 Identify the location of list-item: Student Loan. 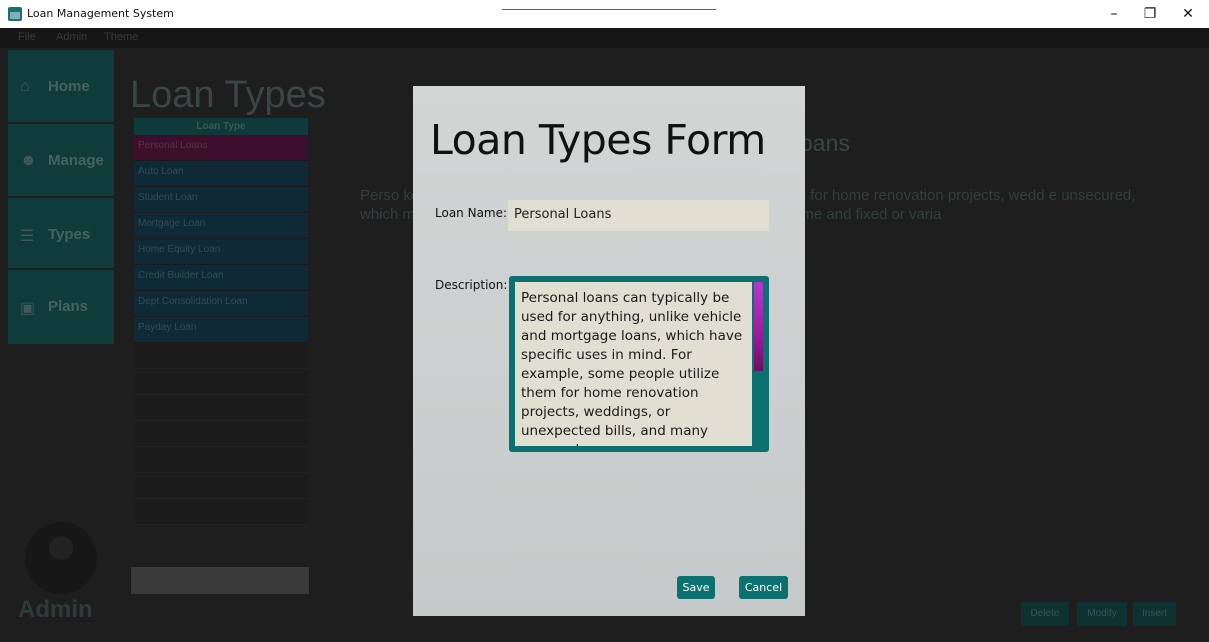
(221, 200).